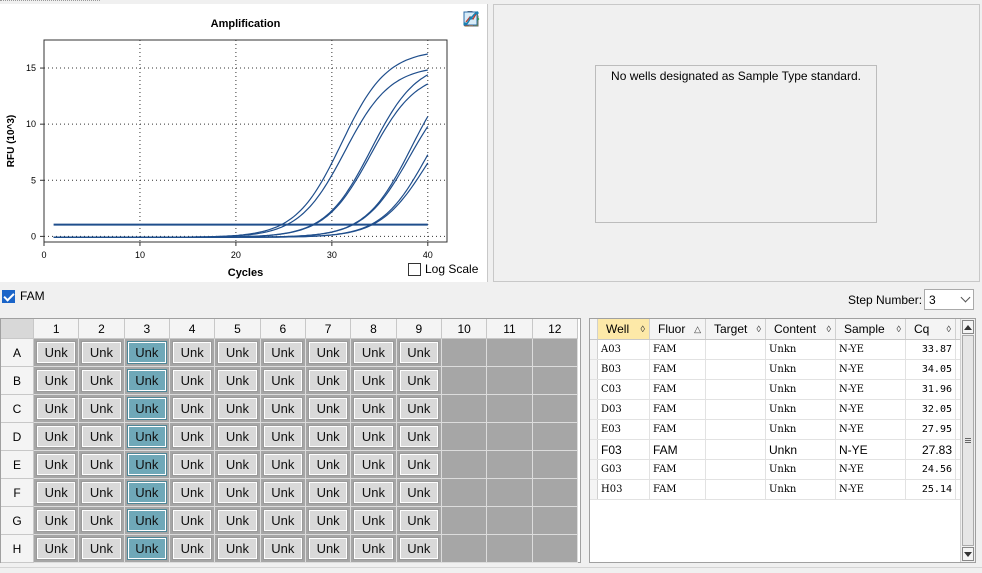  What do you see at coordinates (443, 269) in the screenshot?
I see `log-scale-toggle: Log Scale` at bounding box center [443, 269].